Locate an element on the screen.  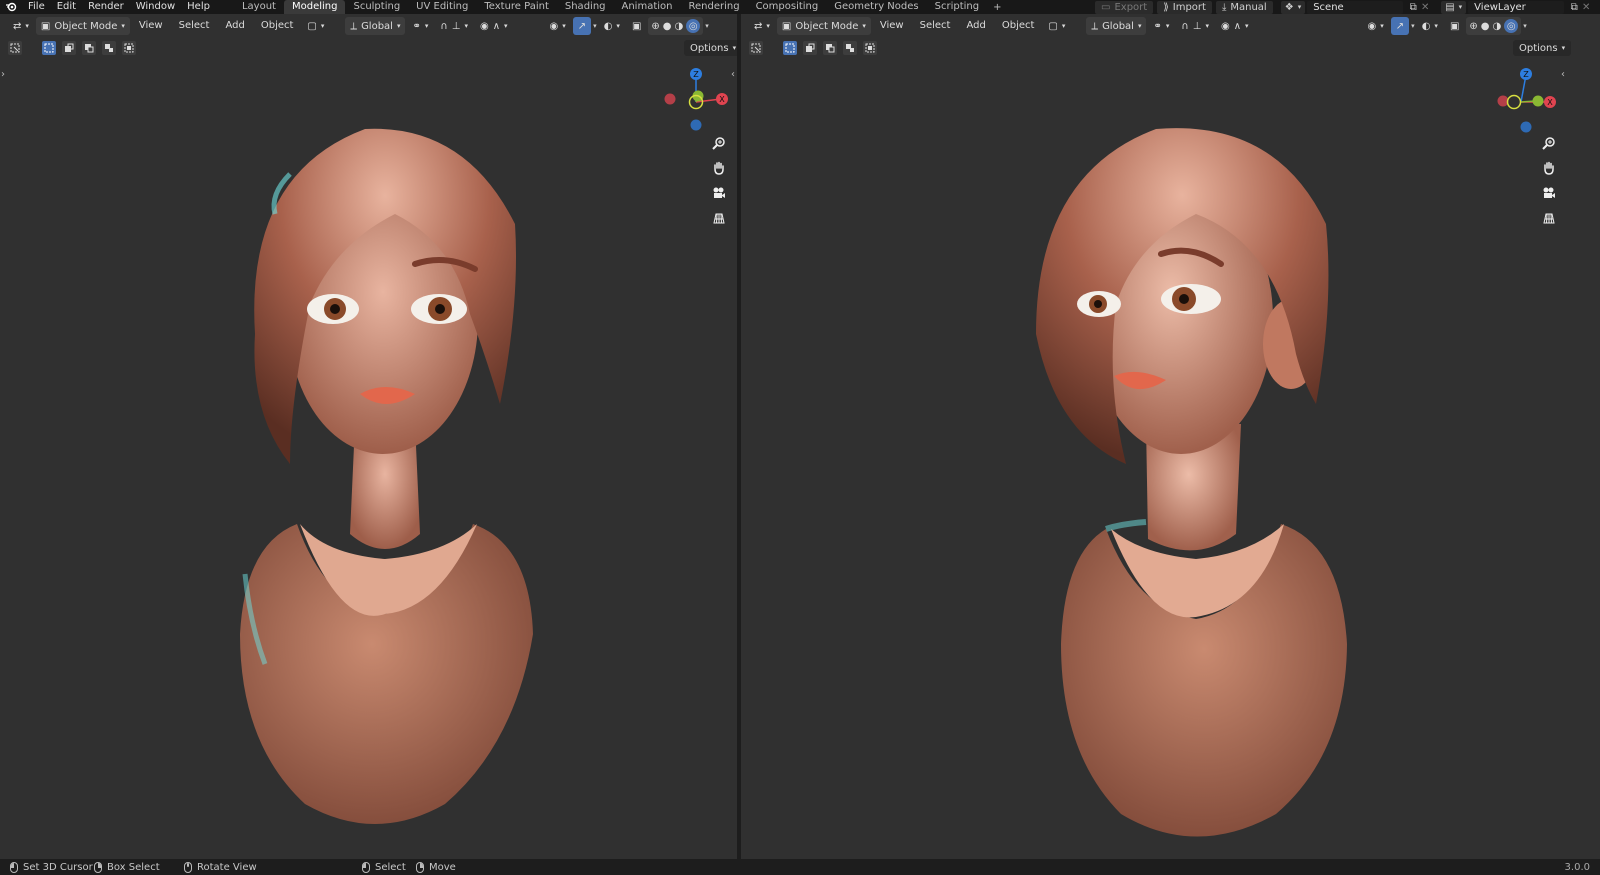
viewlayer-name-field: ViewLayer is located at coordinates (1516, 7).